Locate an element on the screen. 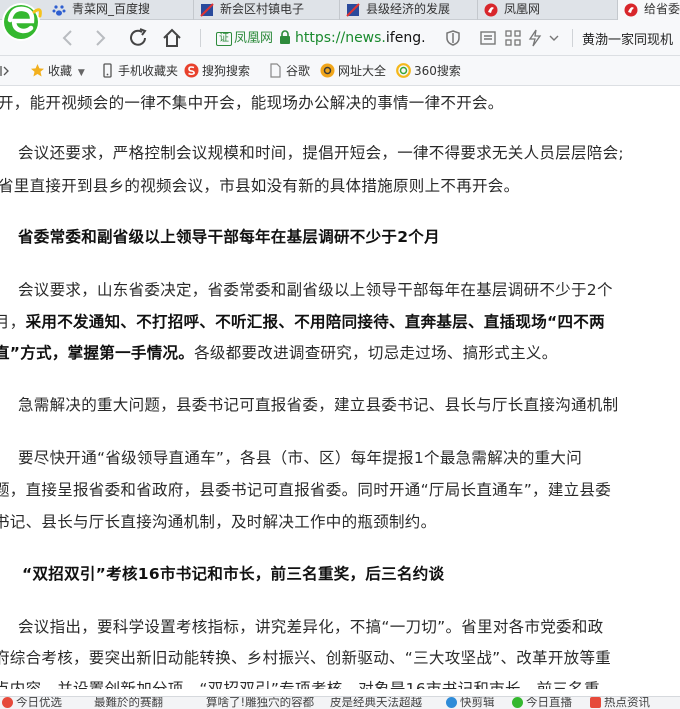  status-label: 皮是经典天法超越 is located at coordinates (376, 702).